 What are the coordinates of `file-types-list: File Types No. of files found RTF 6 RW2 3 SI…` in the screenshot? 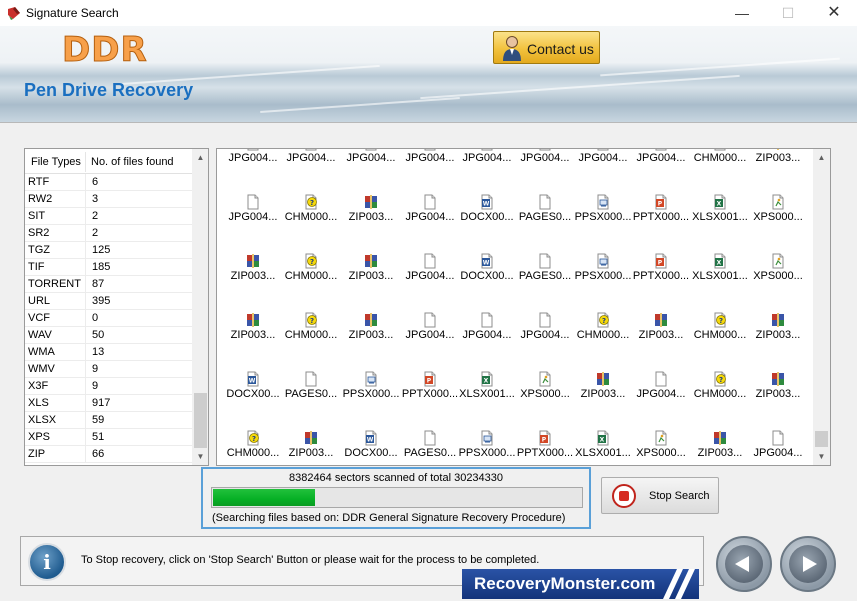 It's located at (116, 307).